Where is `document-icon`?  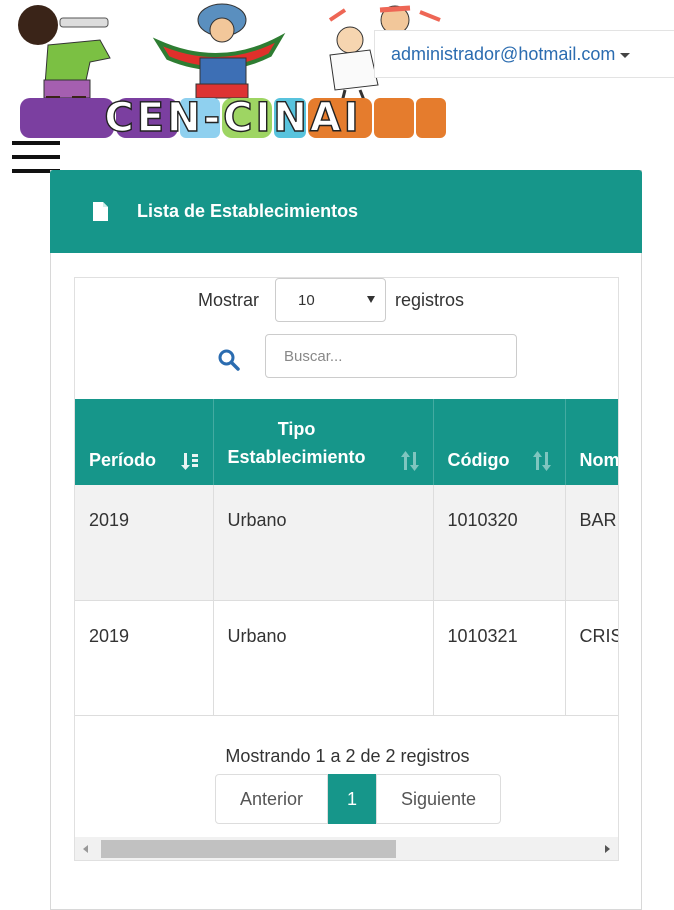 document-icon is located at coordinates (100, 211).